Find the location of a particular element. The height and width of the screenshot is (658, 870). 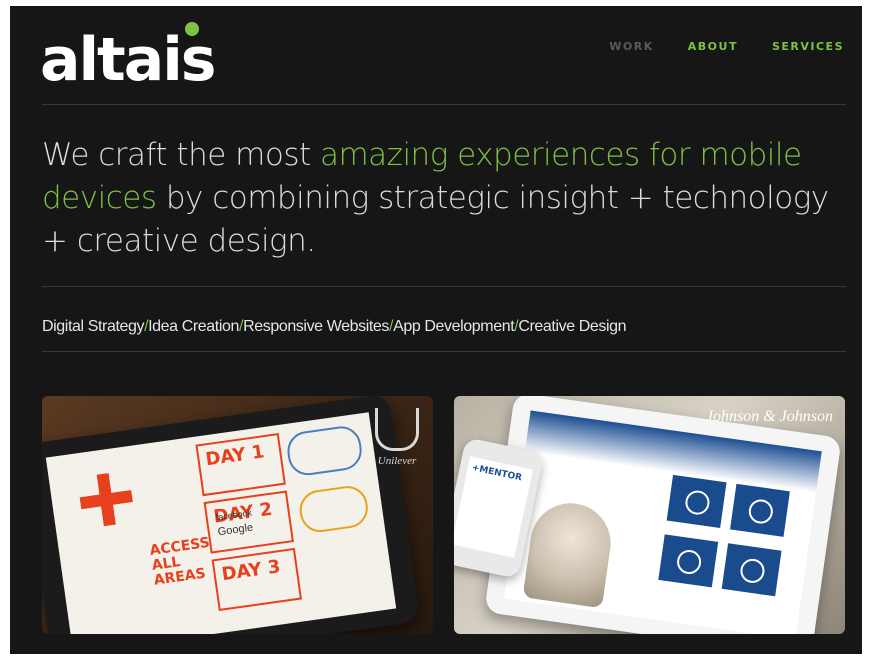

woman-photo is located at coordinates (569, 553).